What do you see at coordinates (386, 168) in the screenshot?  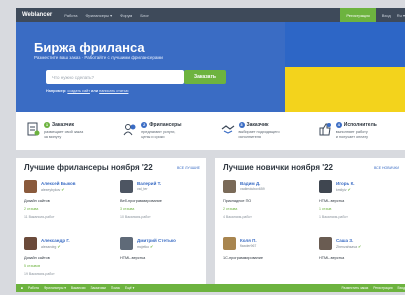 I see `all-newbies-link: ВСЕ НОВИЧКИ` at bounding box center [386, 168].